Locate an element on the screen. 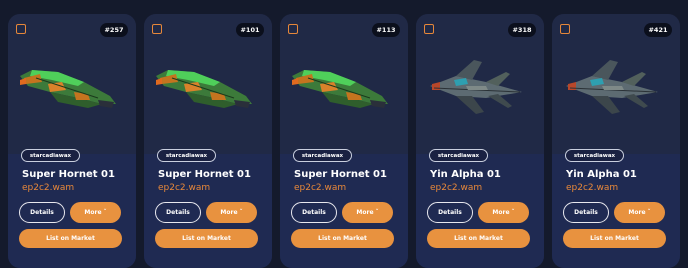 This screenshot has width=688, height=268. asset-id-badge: #257 is located at coordinates (114, 30).